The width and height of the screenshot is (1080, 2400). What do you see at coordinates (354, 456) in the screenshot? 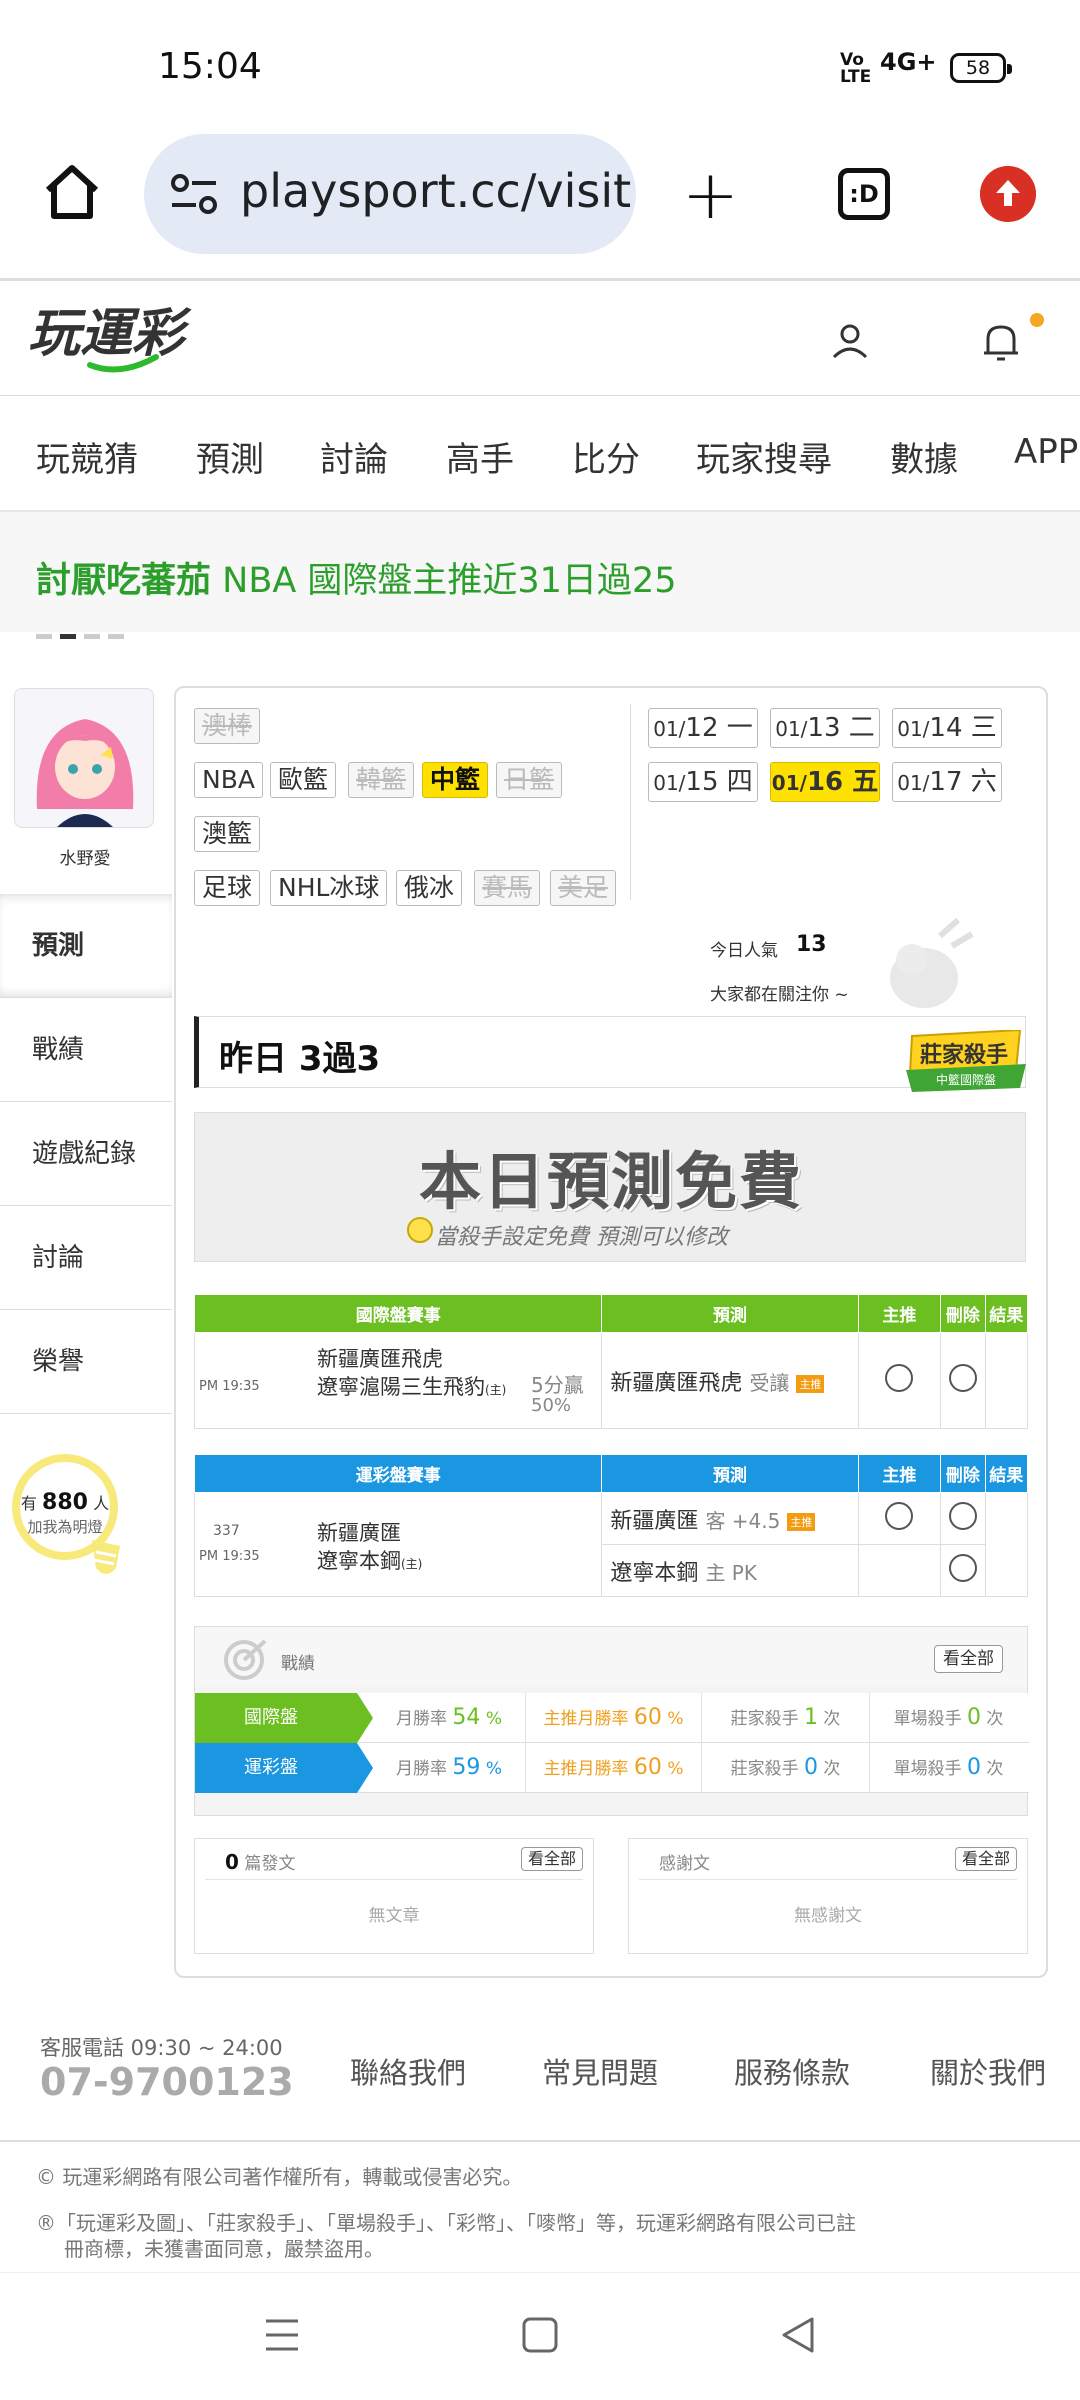
I see `nav-item-discuss: 討論` at bounding box center [354, 456].